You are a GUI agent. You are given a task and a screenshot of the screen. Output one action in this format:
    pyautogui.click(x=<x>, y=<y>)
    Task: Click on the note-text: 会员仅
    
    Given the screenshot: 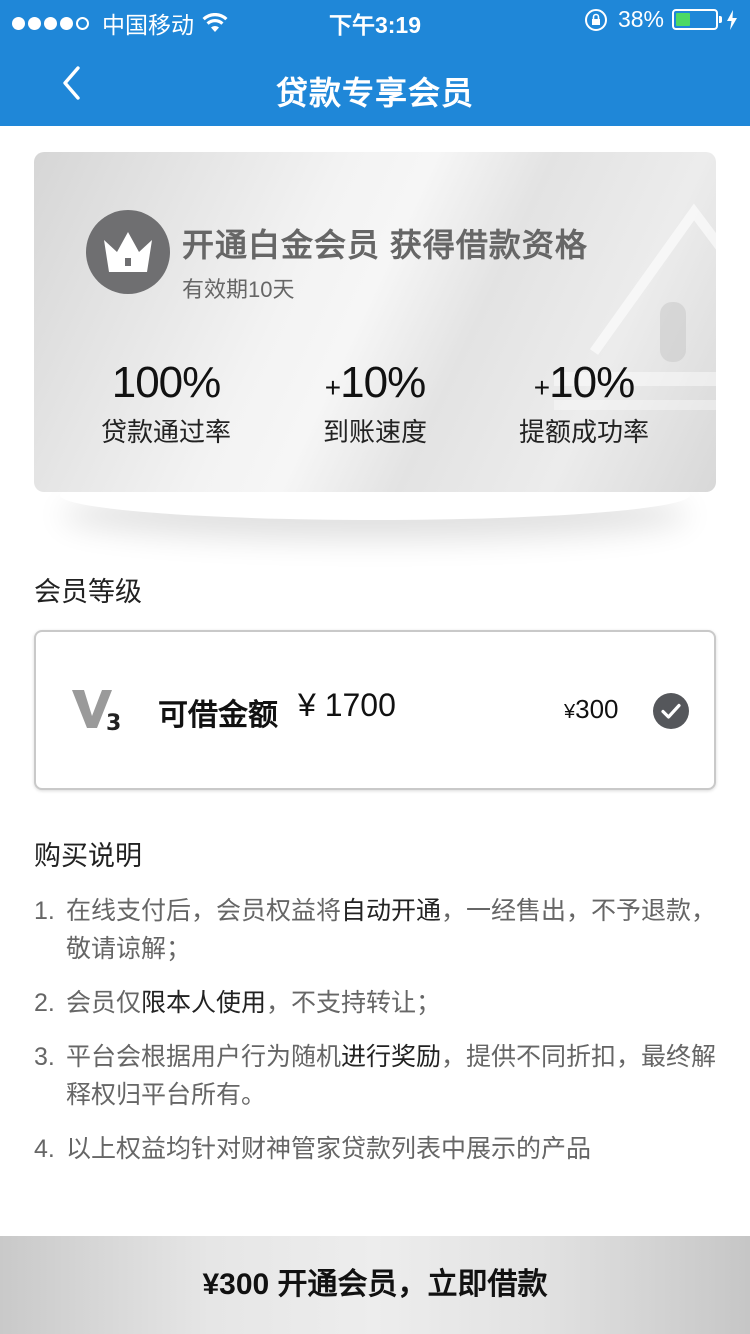 What is the action you would take?
    pyautogui.click(x=104, y=1003)
    